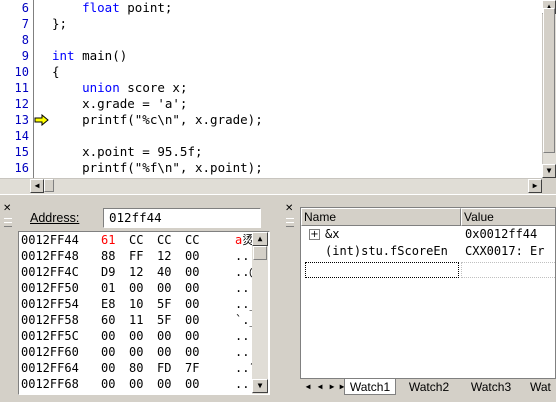 Image resolution: width=556 pixels, height=402 pixels. What do you see at coordinates (21, 136) in the screenshot?
I see `line-number: 14` at bounding box center [21, 136].